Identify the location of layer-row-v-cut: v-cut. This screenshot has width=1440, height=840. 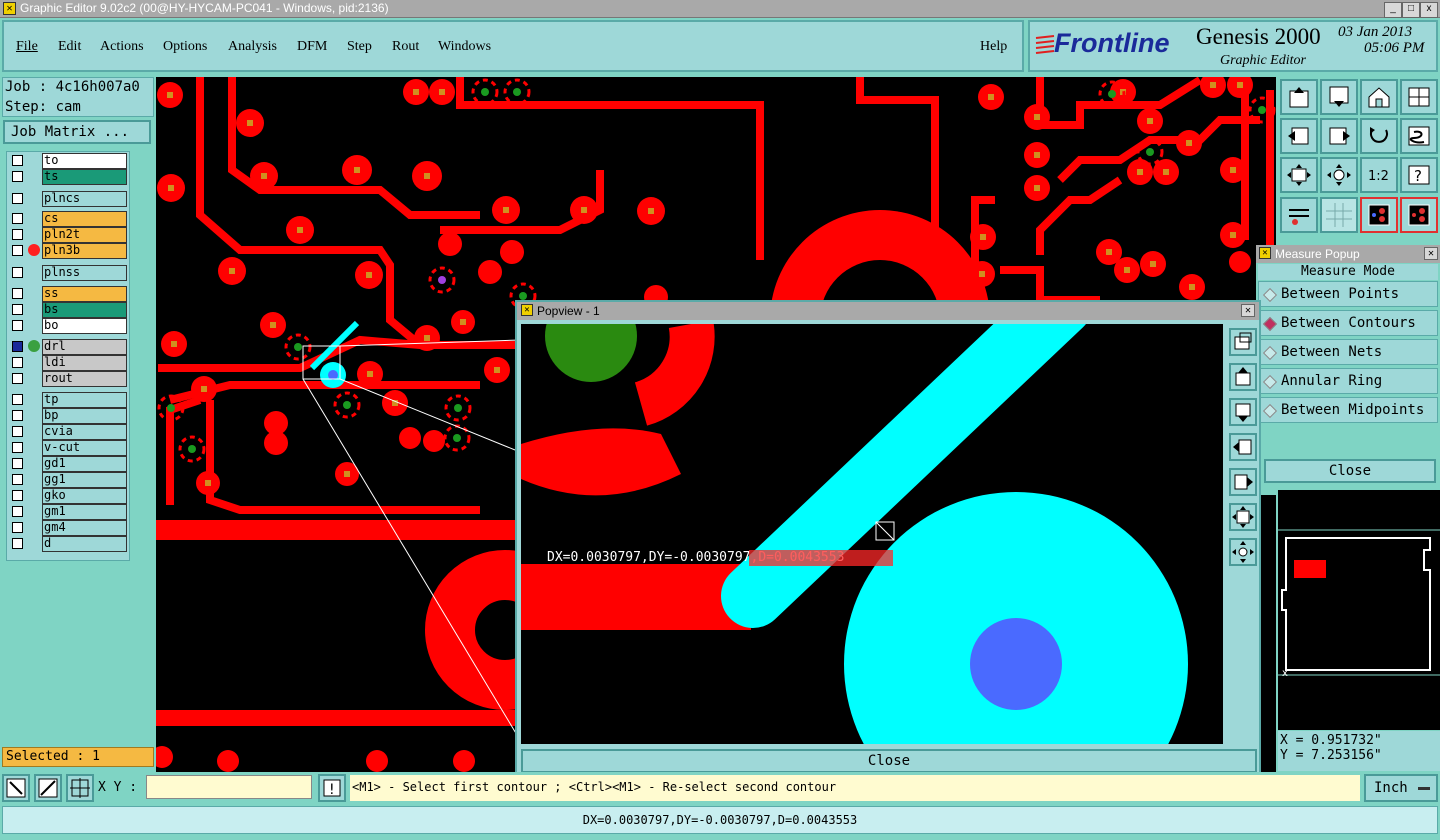
(68, 448).